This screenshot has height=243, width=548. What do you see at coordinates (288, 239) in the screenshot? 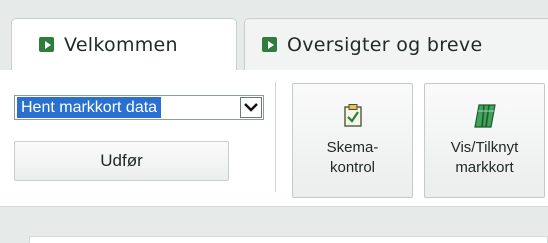
I see `content-panel` at bounding box center [288, 239].